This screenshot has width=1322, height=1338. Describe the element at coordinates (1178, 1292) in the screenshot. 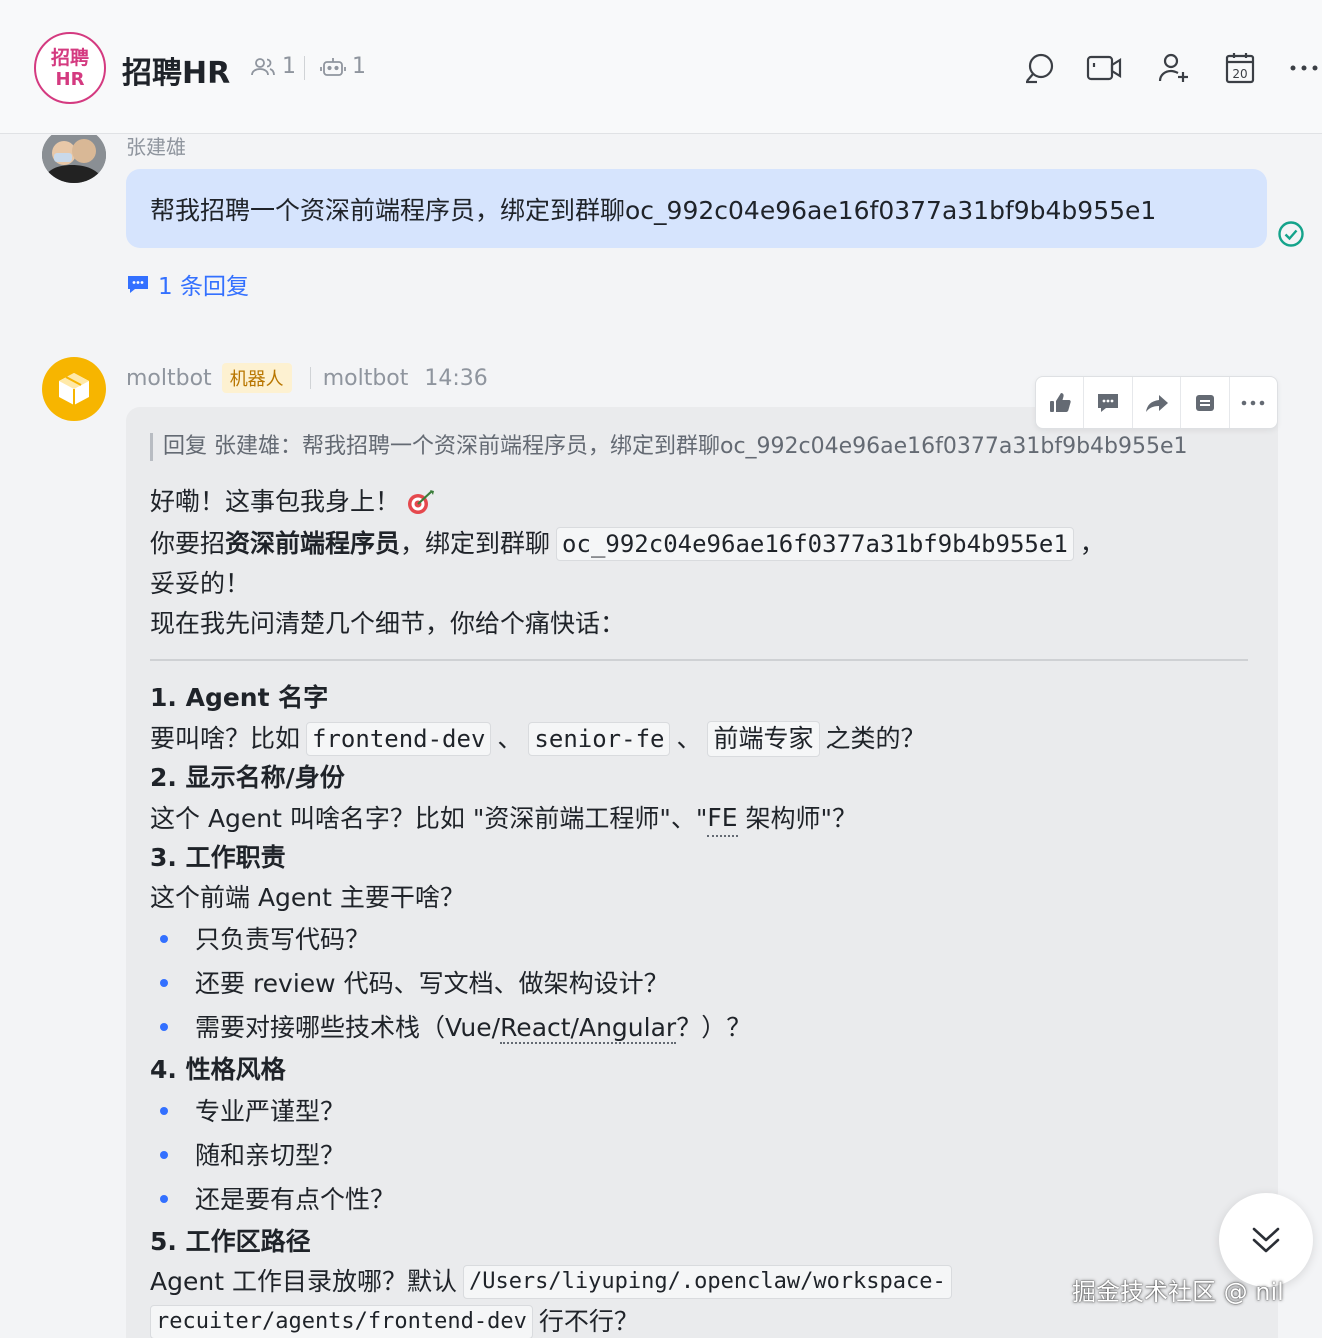

I see `watermark: 掘金技术社区 @ nil` at that location.